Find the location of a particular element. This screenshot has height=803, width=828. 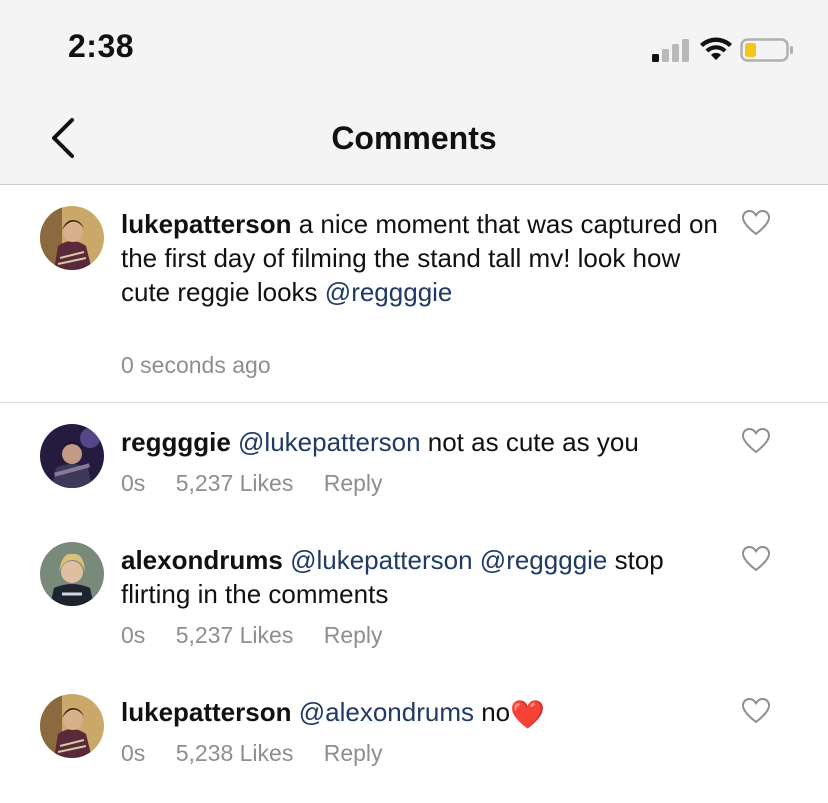

comment-text: lukepatterson @alexondrums no❤️ is located at coordinates (421, 713).